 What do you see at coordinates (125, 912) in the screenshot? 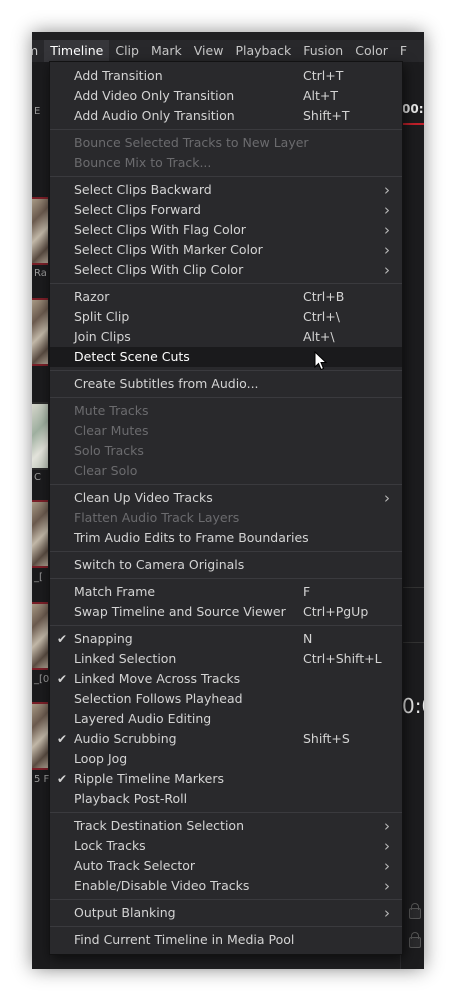
I see `menu-item-label: Output Blanking` at bounding box center [125, 912].